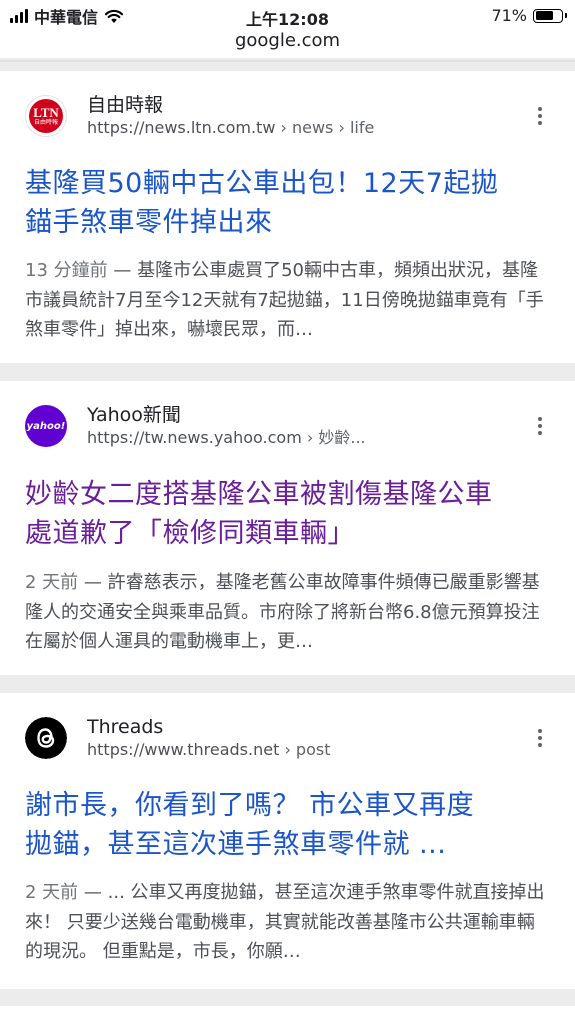 The height and width of the screenshot is (1024, 575). I want to click on result-url: https://news.ltn.com.tw › news › life, so click(308, 128).